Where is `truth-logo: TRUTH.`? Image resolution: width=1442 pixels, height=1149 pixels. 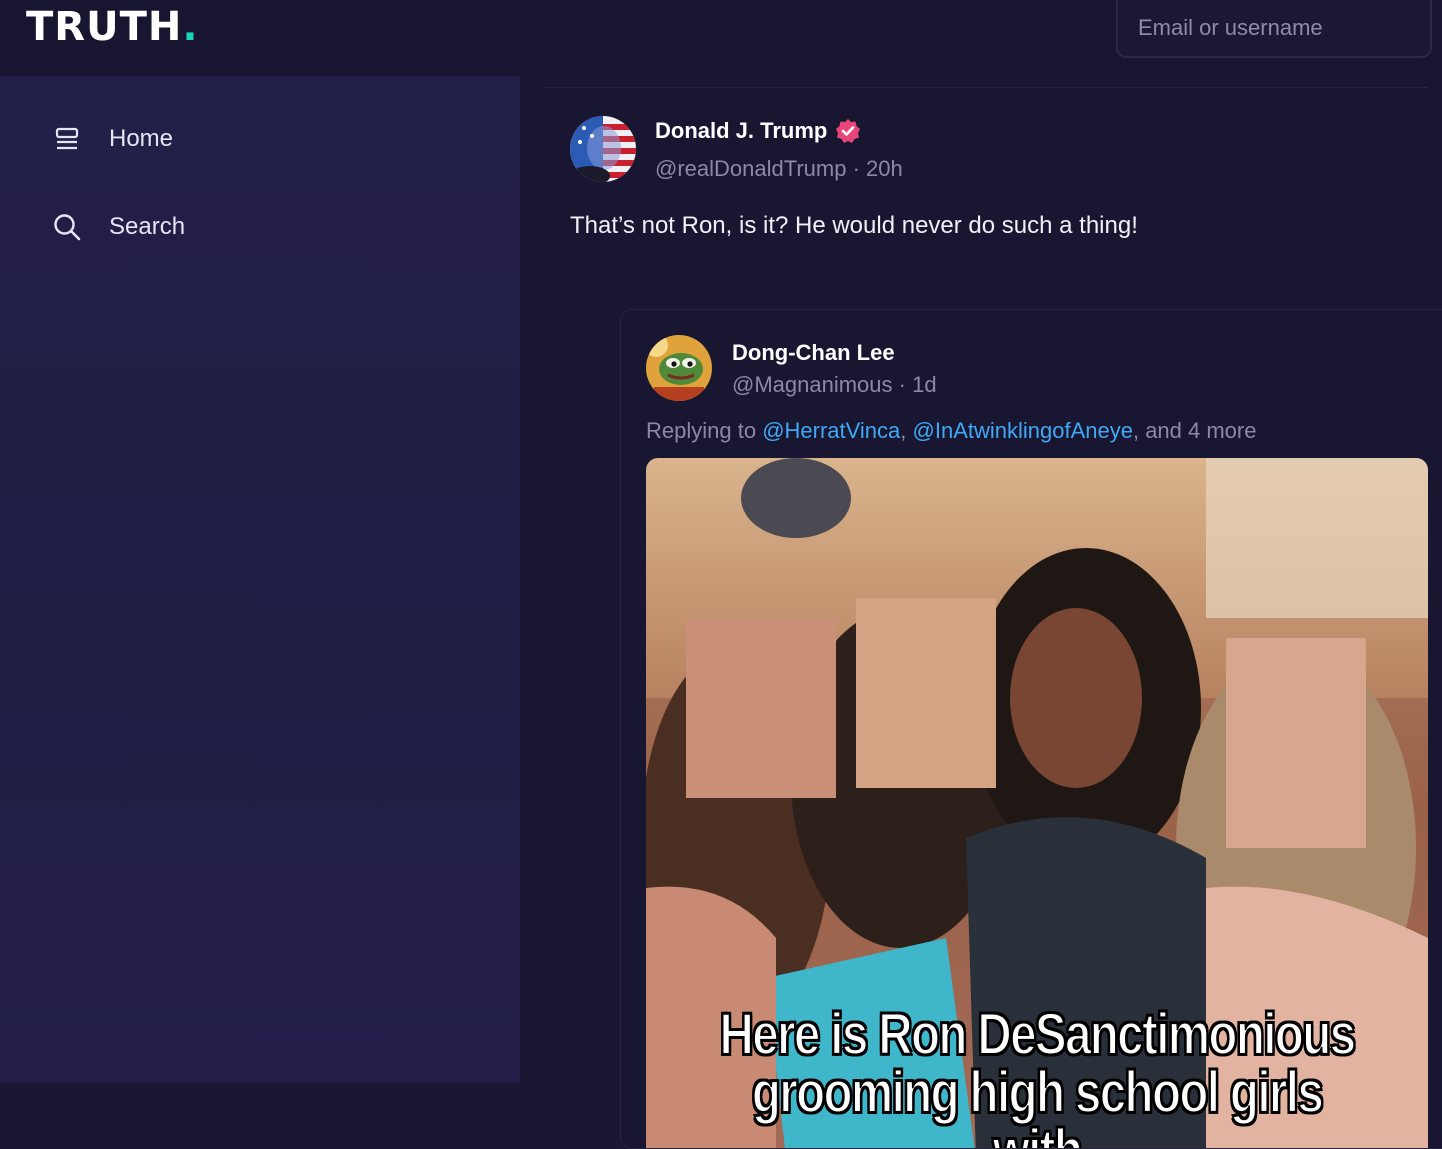 truth-logo: TRUTH. is located at coordinates (112, 27).